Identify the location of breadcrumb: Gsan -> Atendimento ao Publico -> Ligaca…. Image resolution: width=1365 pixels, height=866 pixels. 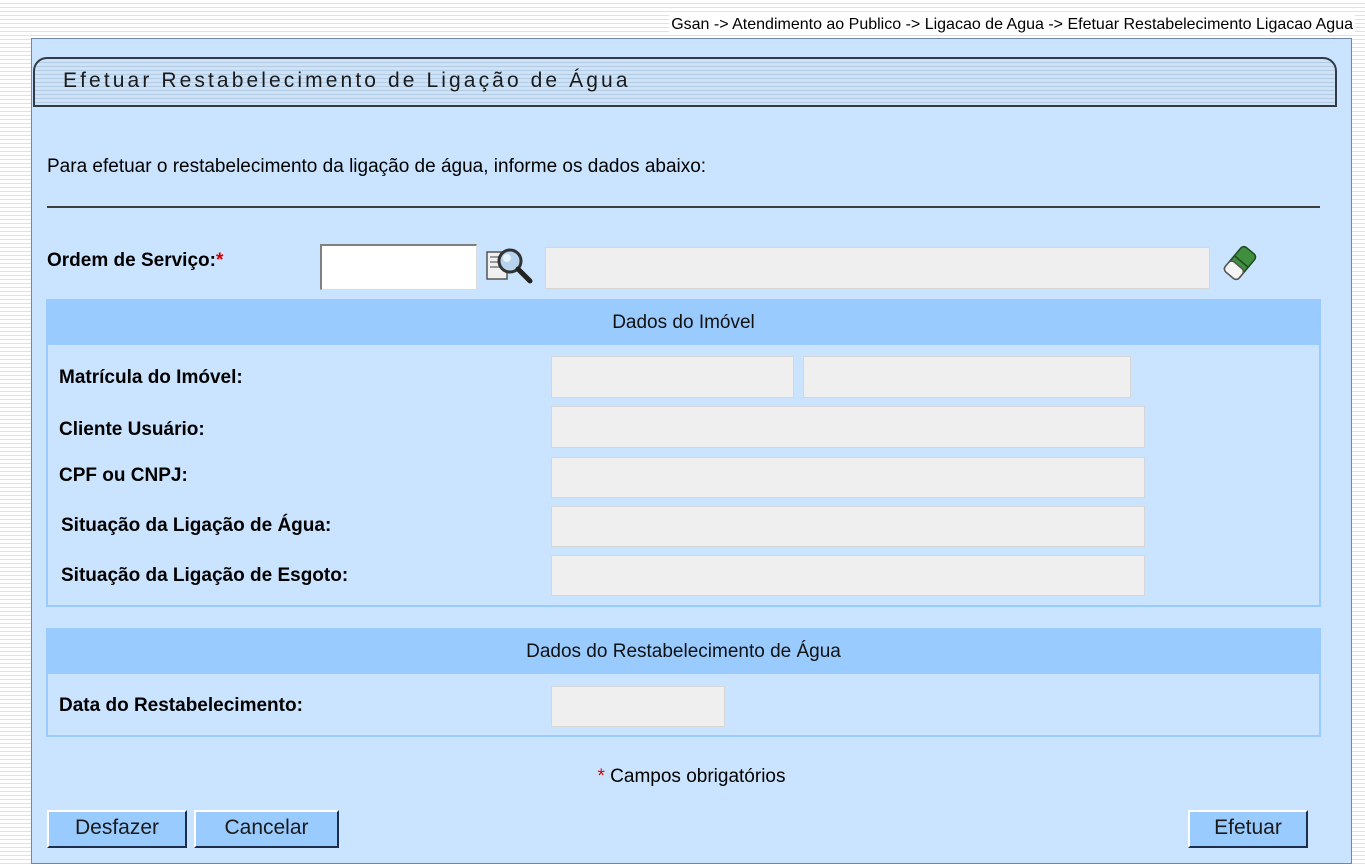
(1012, 24).